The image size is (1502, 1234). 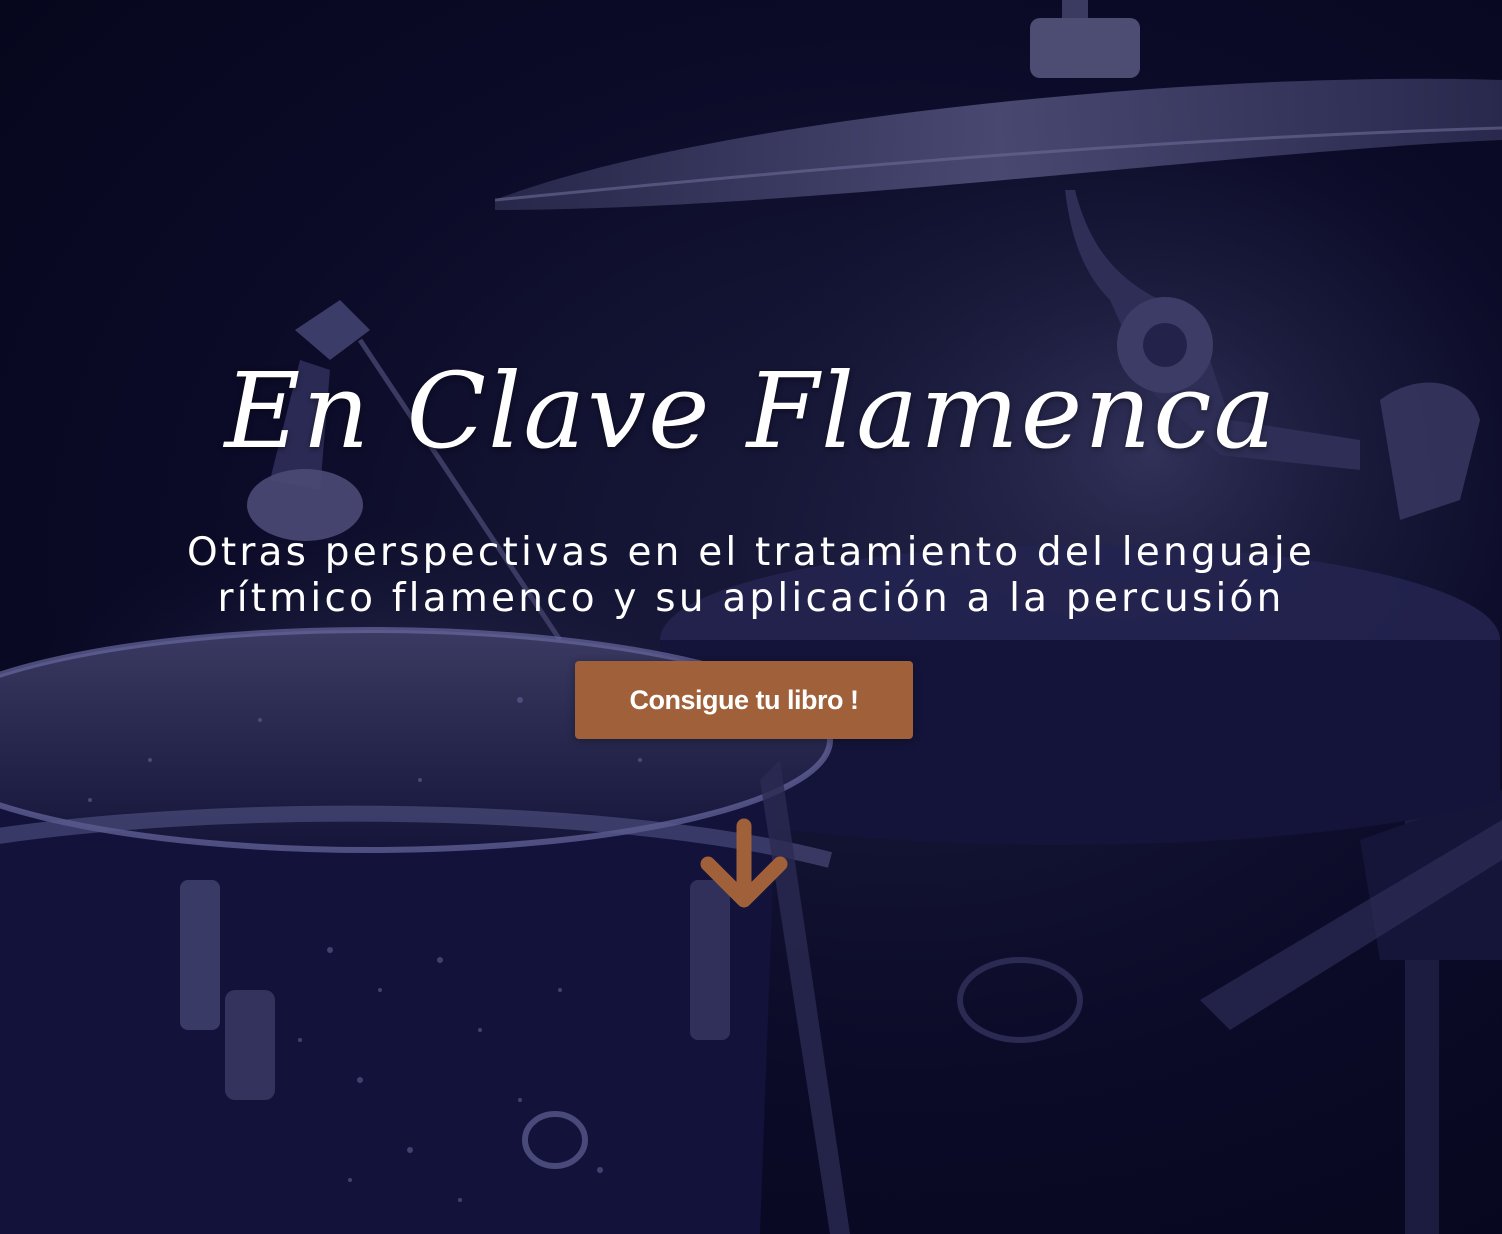 What do you see at coordinates (744, 865) in the screenshot?
I see `arrow-down-icon` at bounding box center [744, 865].